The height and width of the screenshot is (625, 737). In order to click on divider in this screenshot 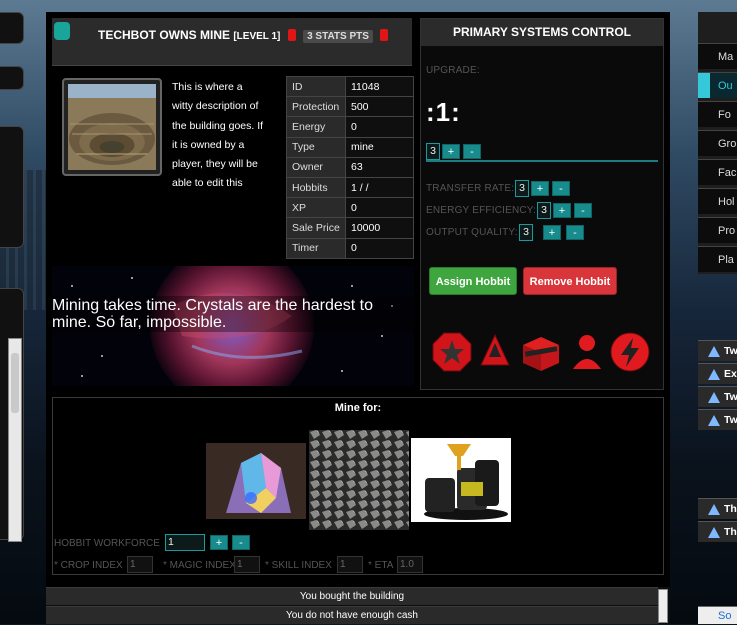, I will do `click(542, 161)`.